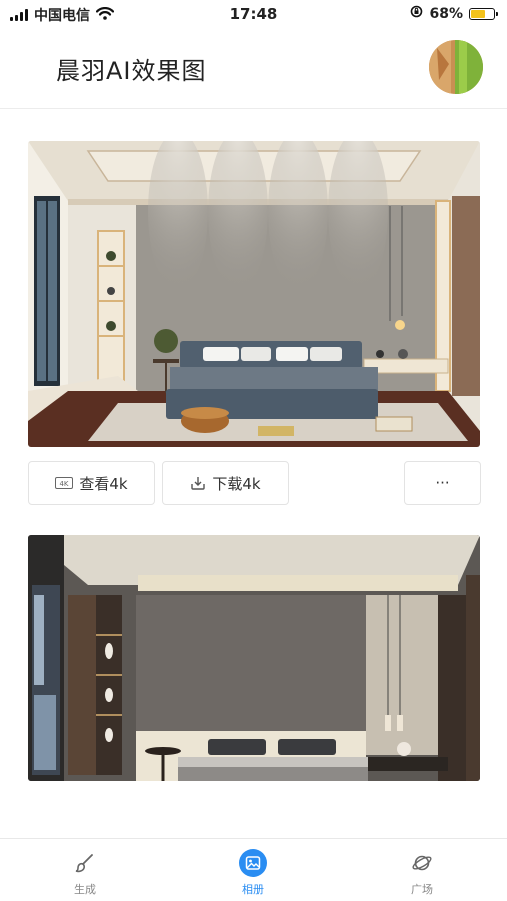  I want to click on svg-text: 4K, so click(64, 484).